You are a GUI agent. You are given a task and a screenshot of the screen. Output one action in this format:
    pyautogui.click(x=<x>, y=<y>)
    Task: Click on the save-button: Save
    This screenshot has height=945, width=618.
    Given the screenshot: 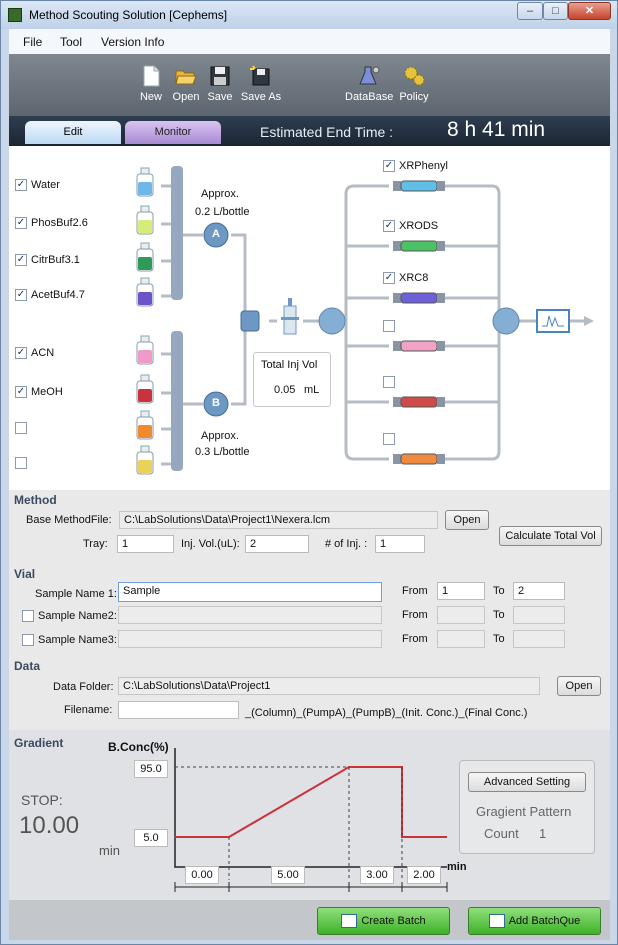 What is the action you would take?
    pyautogui.click(x=220, y=83)
    